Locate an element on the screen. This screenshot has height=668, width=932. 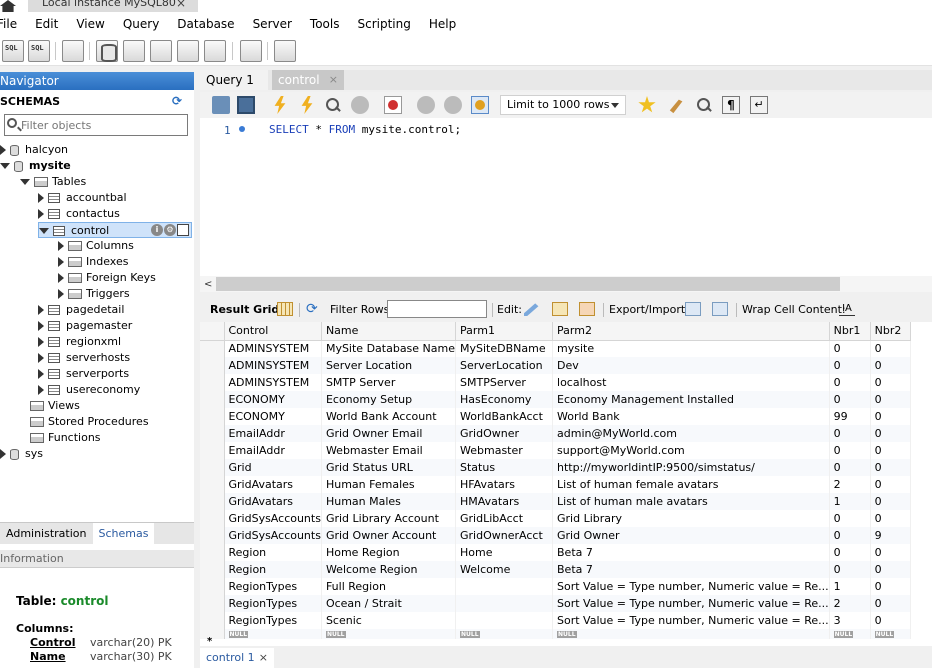
tree-item-mysite: mysite is located at coordinates (35, 166).